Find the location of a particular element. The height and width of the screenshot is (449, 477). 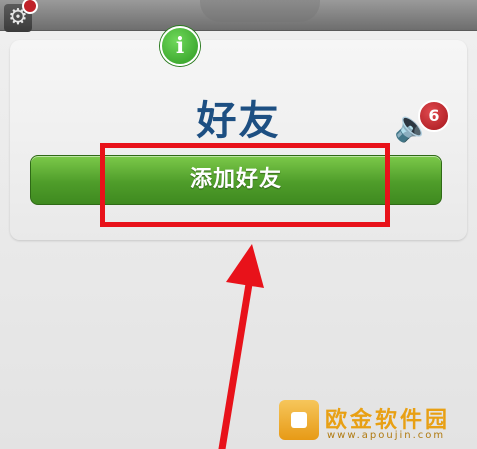

watermark: 欧金软件园 www.apoujin.com is located at coordinates (375, 423).